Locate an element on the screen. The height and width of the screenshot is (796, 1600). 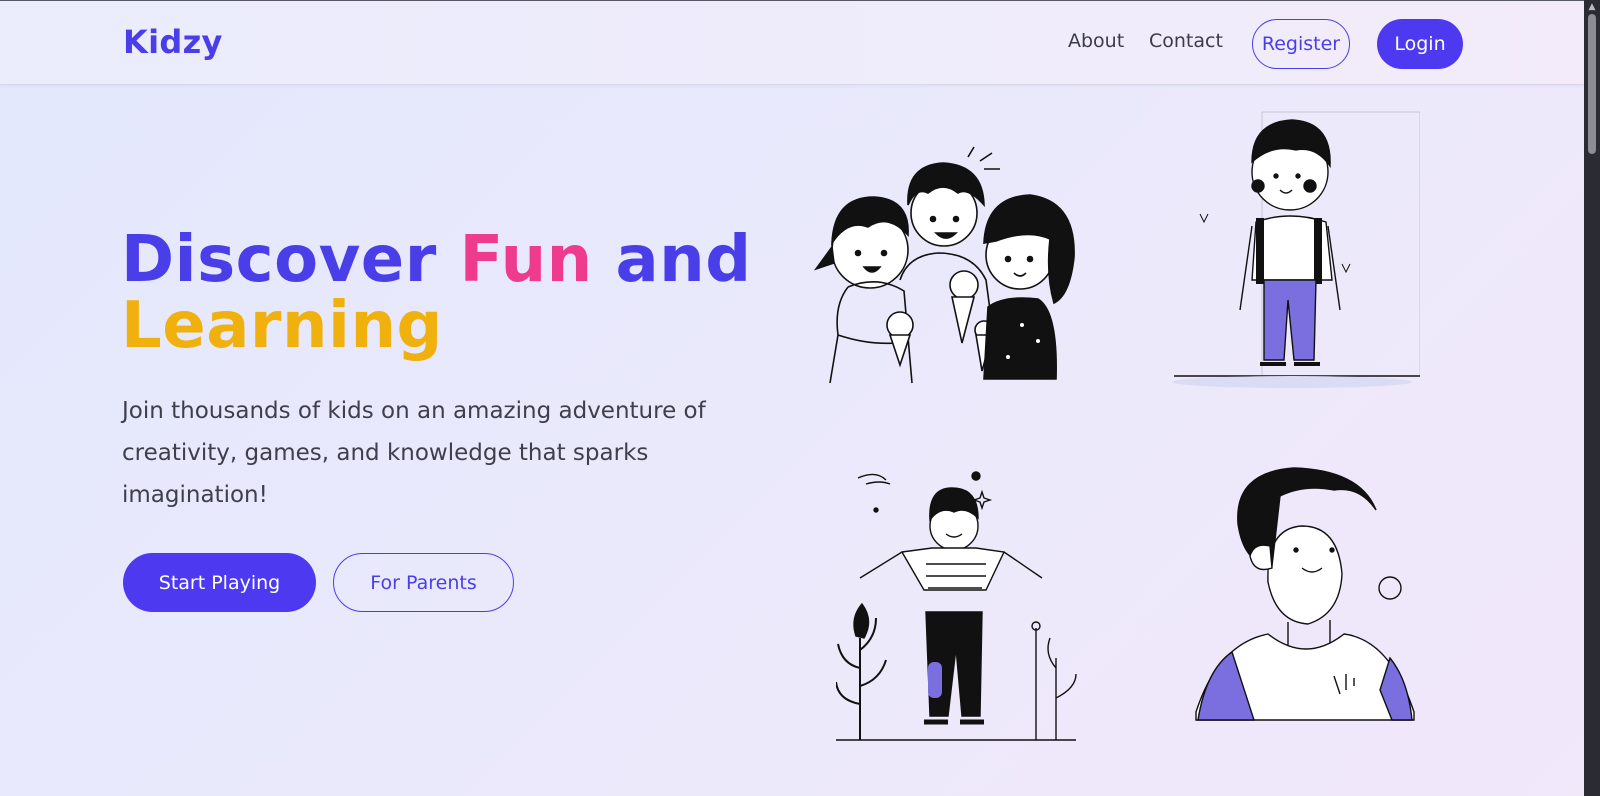
navbar: Kidzy About Contact Register Login is located at coordinates (792, 43).